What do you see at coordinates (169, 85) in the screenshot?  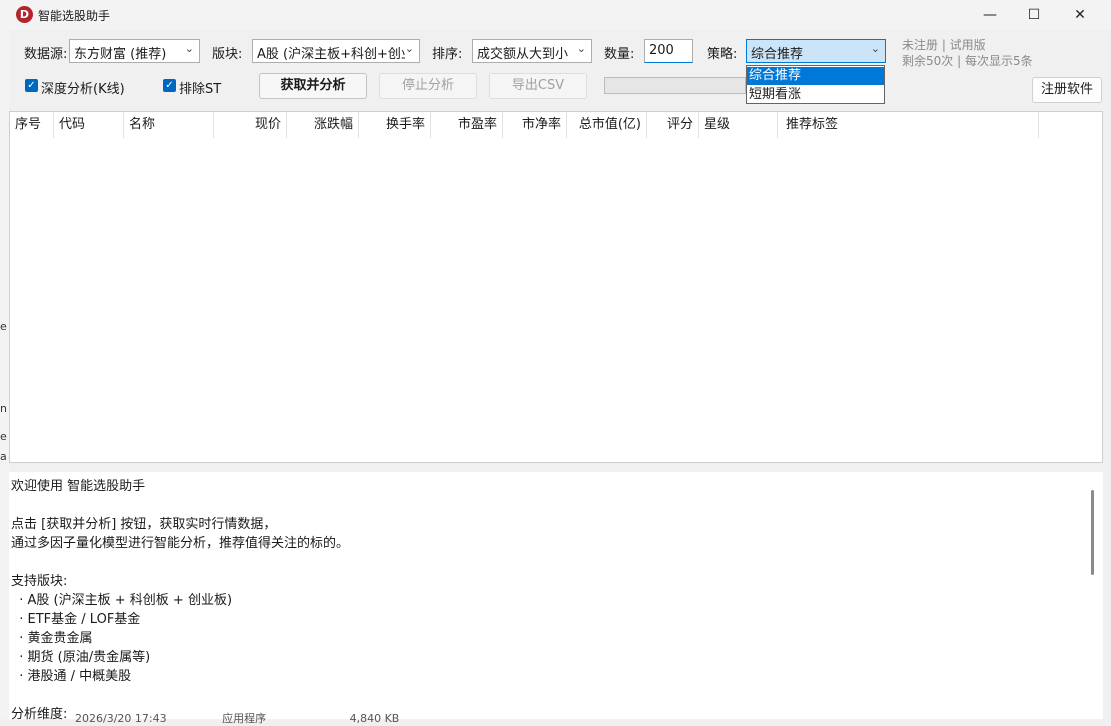 I see `exclude-st-checkbox: ✓` at bounding box center [169, 85].